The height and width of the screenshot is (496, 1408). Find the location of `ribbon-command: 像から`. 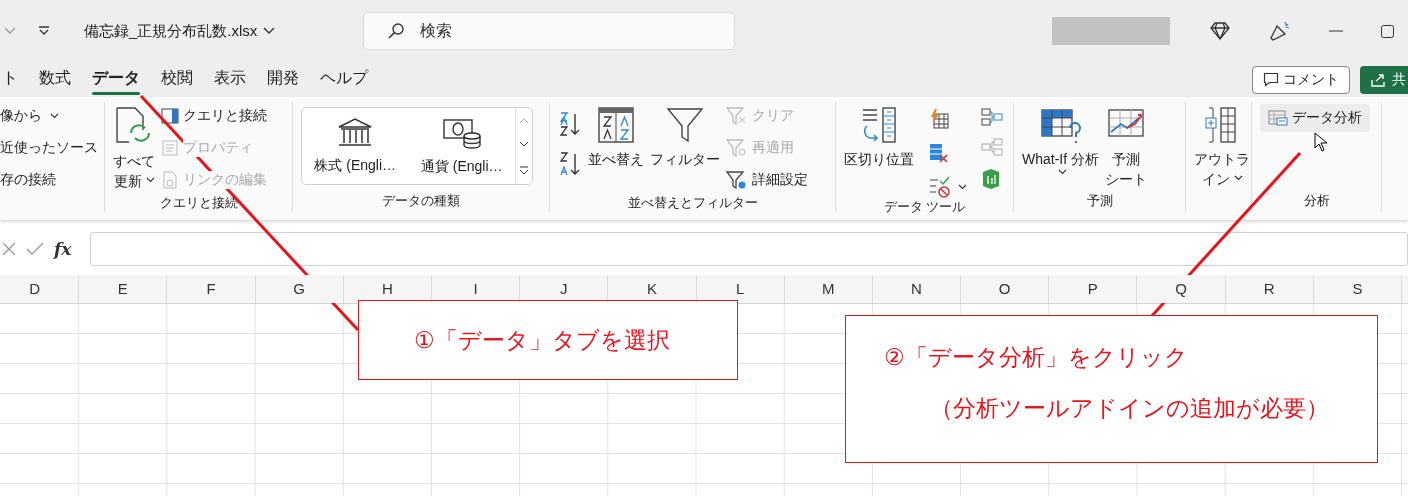

ribbon-command: 像から is located at coordinates (29, 116).